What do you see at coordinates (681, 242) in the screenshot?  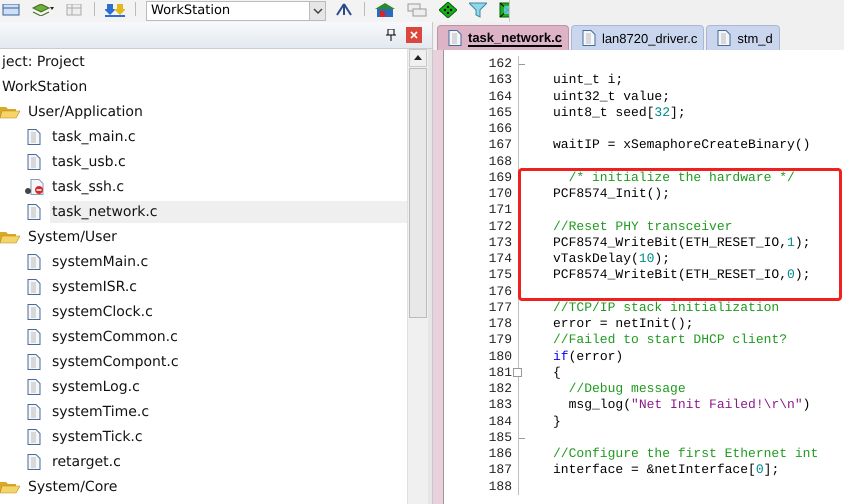 I see `code-line: PCF8574_WriteBit(ETH_RESET_IO,1);` at bounding box center [681, 242].